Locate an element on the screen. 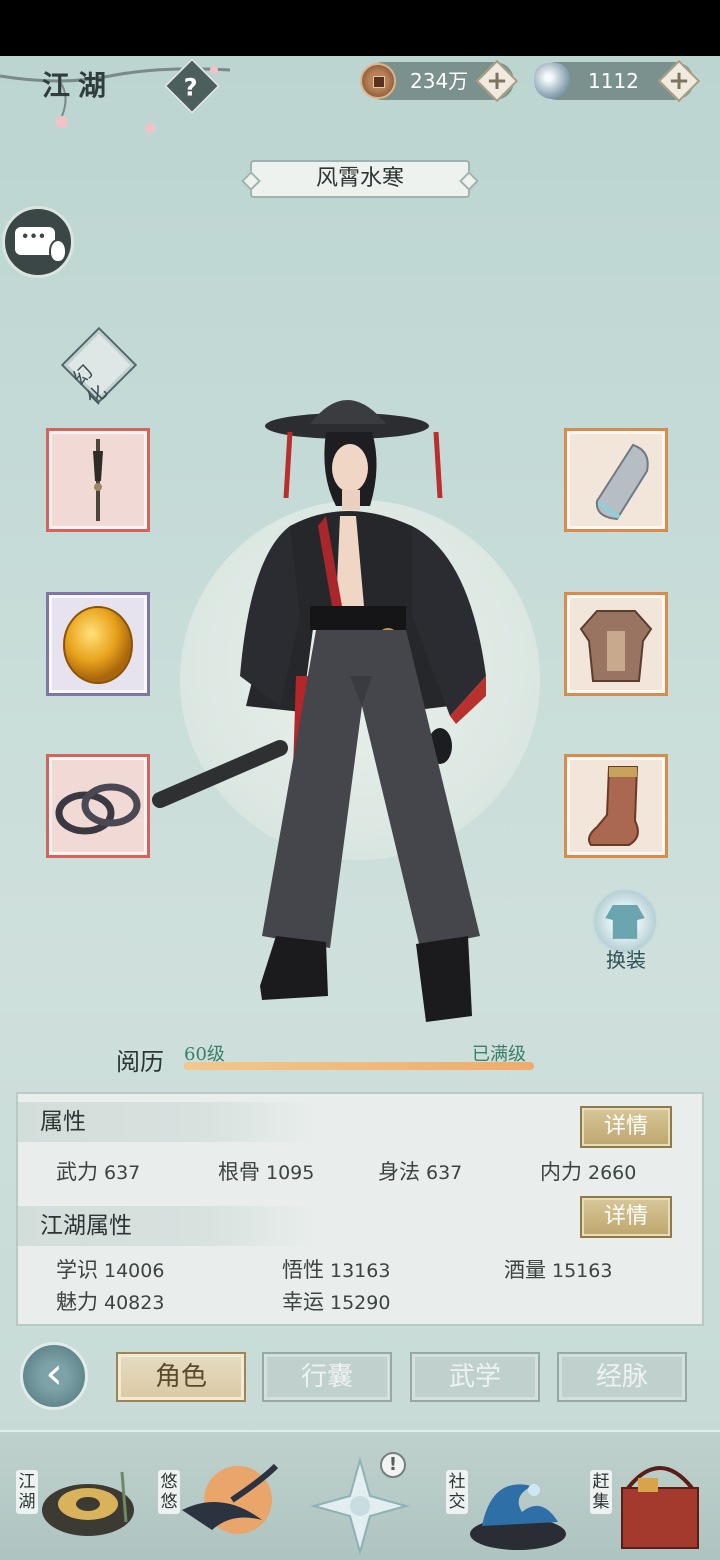  back-button: ‹ is located at coordinates (54, 1376).